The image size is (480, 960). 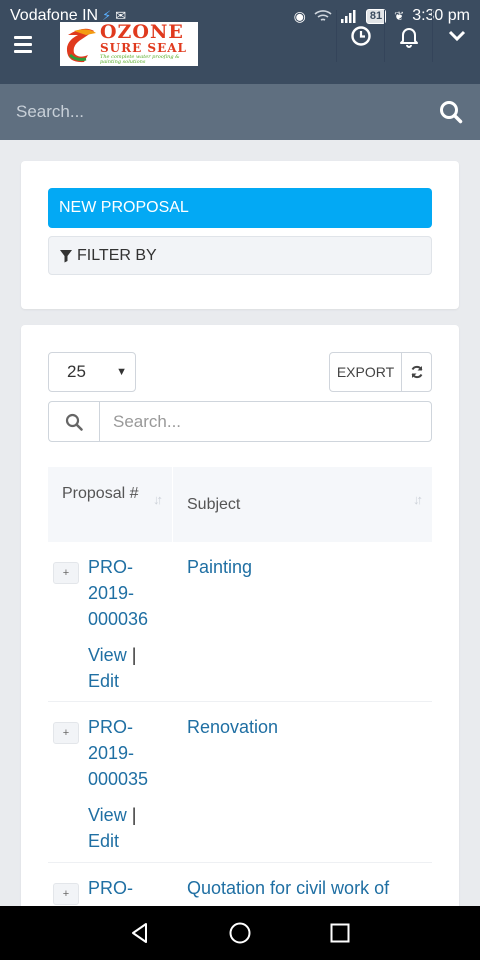 I want to click on proposal-actions-card: NEW PROPOSAL FILTER BY, so click(x=240, y=235).